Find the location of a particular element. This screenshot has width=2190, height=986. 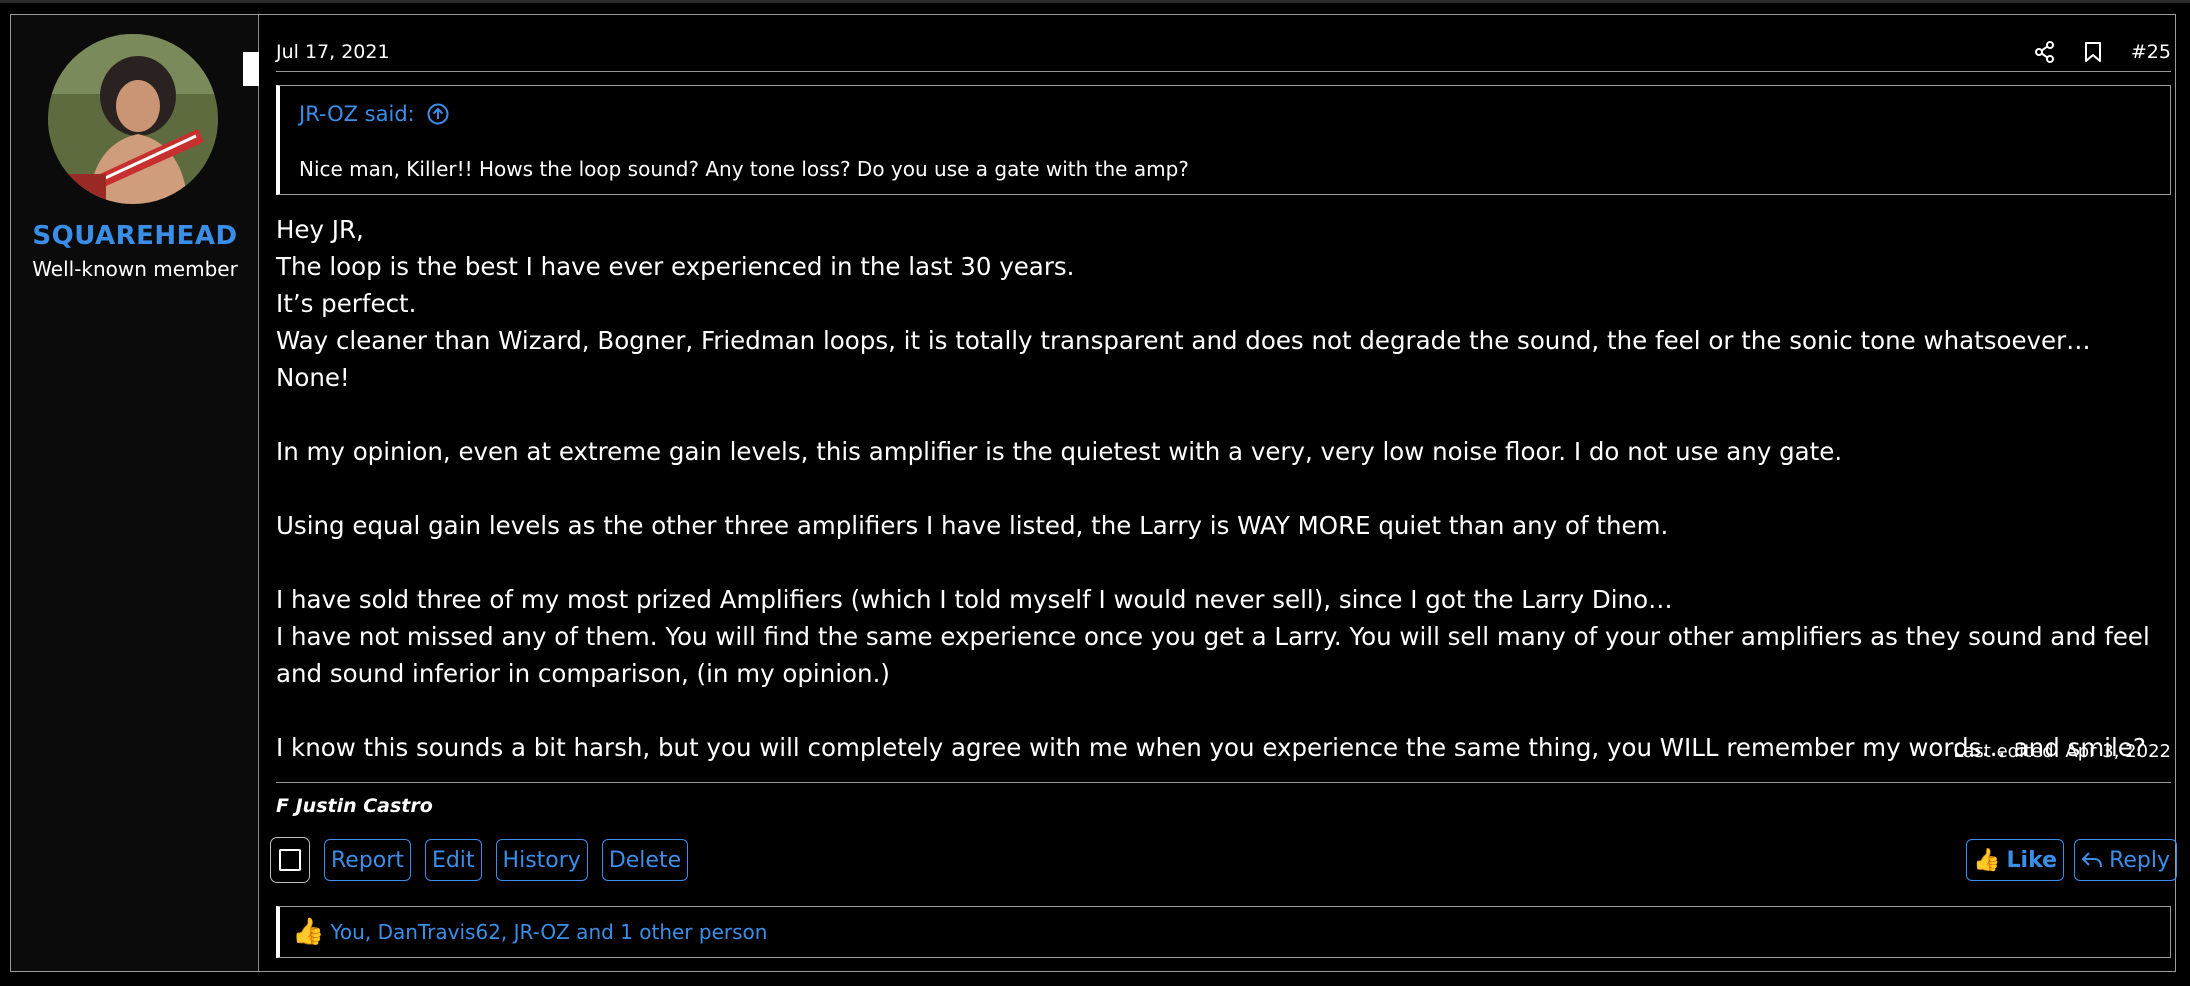

reply-button: Reply is located at coordinates (2125, 860).